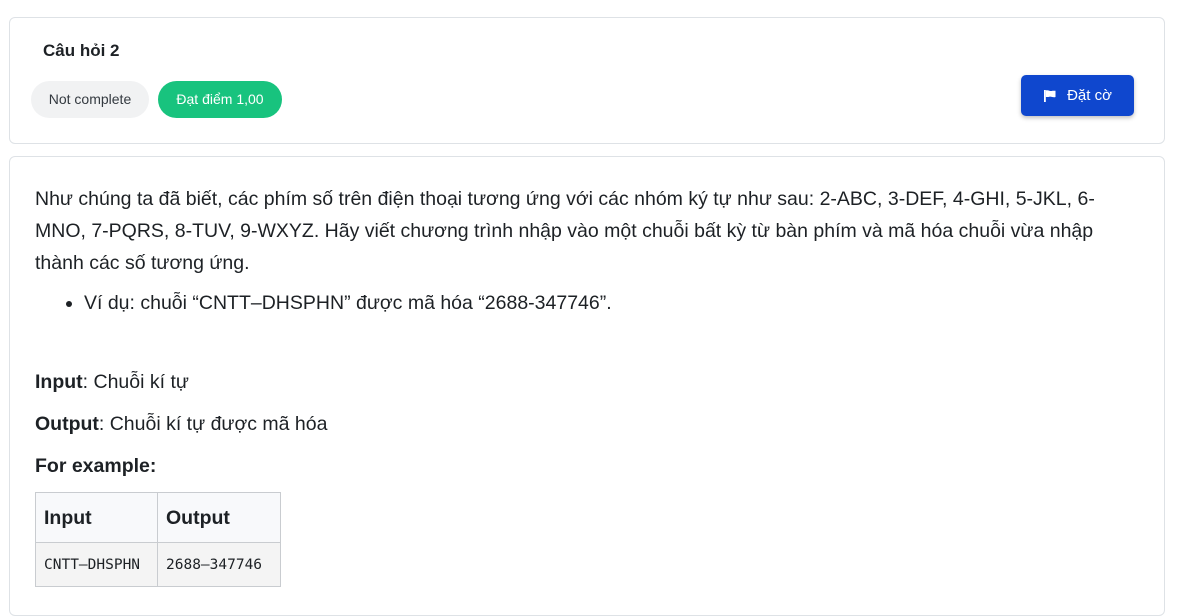 The width and height of the screenshot is (1191, 616). Describe the element at coordinates (96, 466) in the screenshot. I see `example-heading: For example:` at that location.